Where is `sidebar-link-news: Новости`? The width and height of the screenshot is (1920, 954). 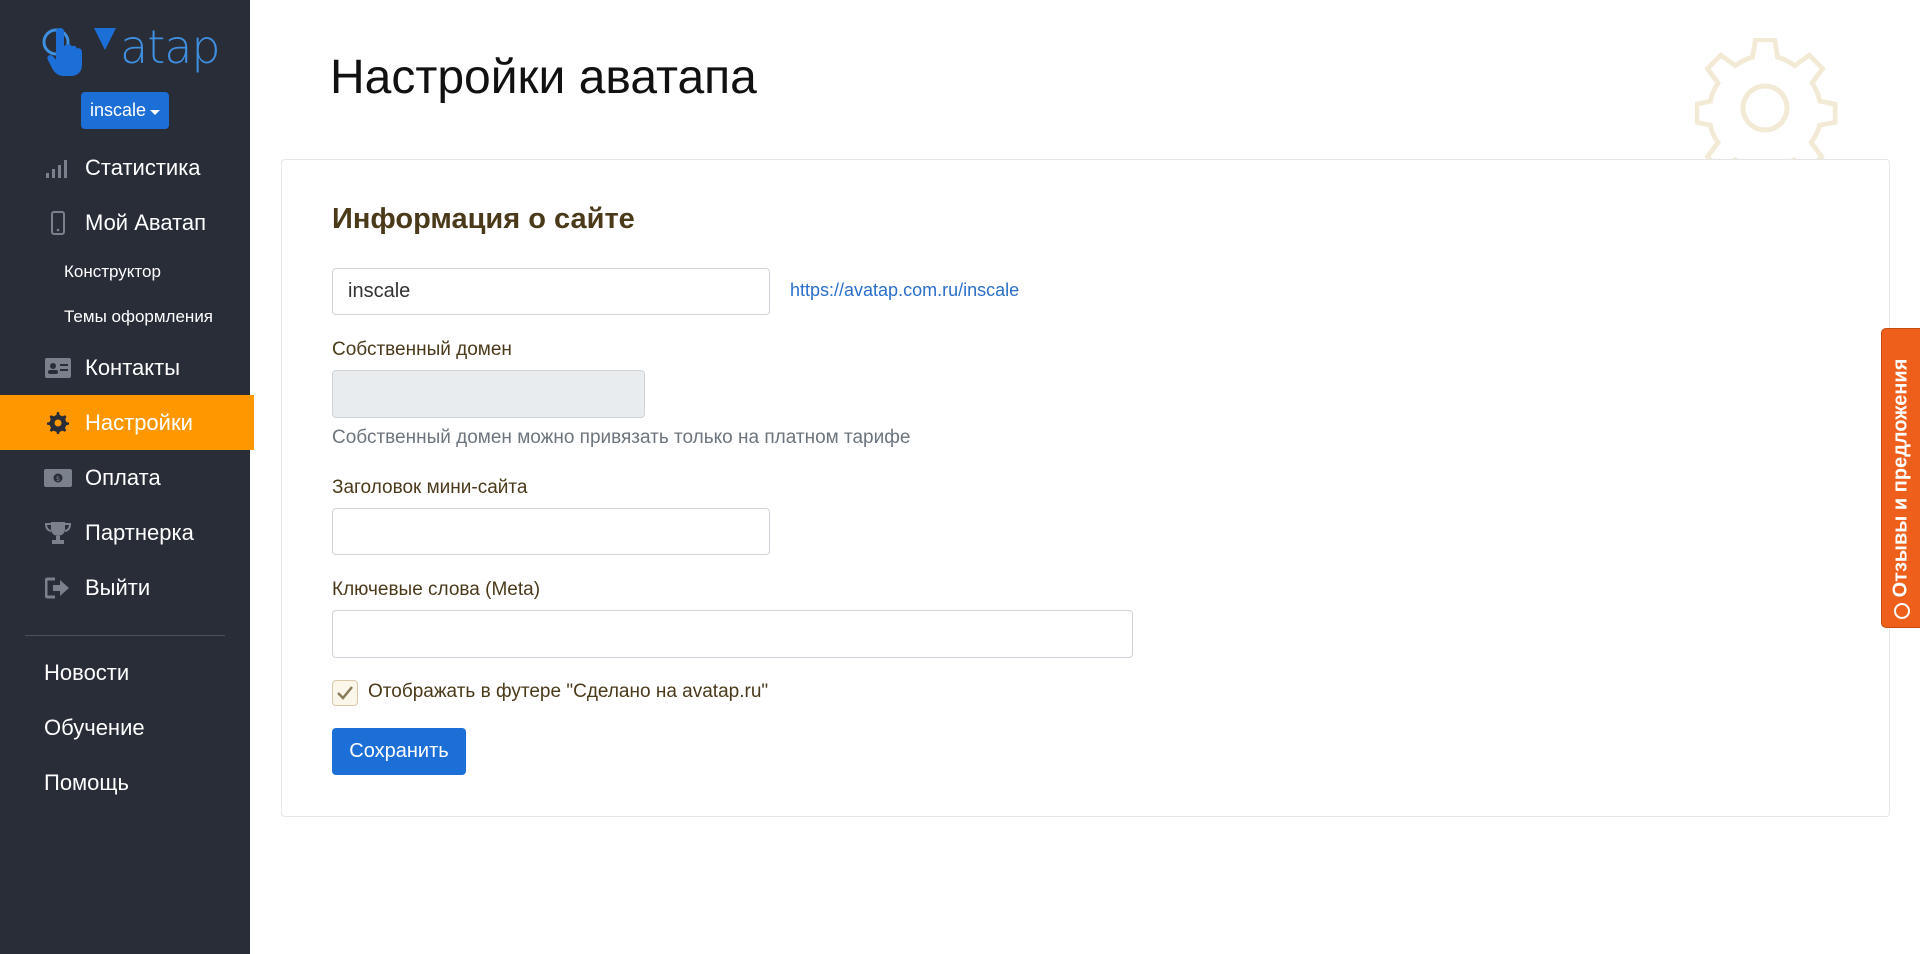
sidebar-link-news: Новости is located at coordinates (86, 673).